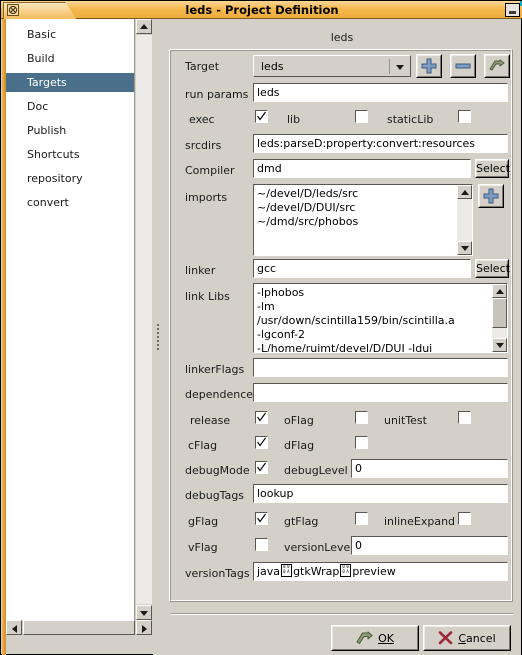  I want to click on inlineexpand-label: inlineExpand, so click(420, 521).